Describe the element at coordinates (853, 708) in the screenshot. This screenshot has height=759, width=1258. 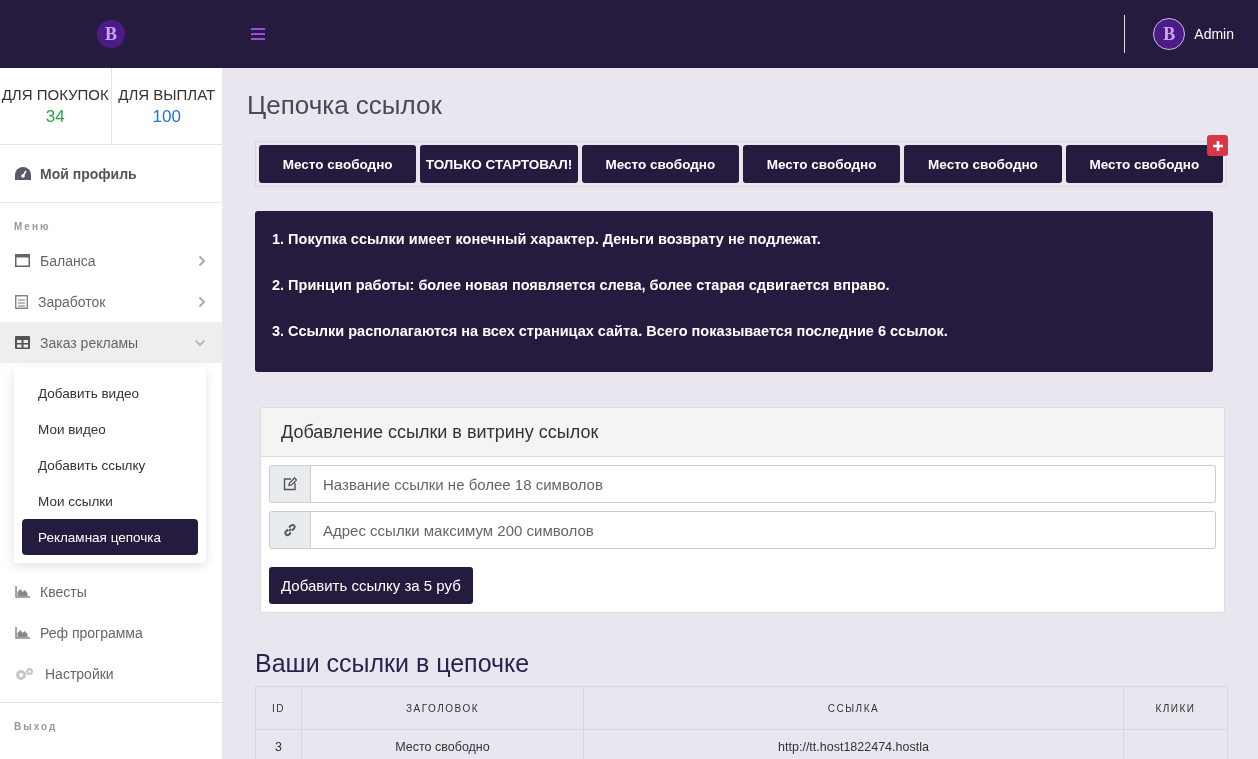
I see `column-header: ССЫЛКА` at that location.